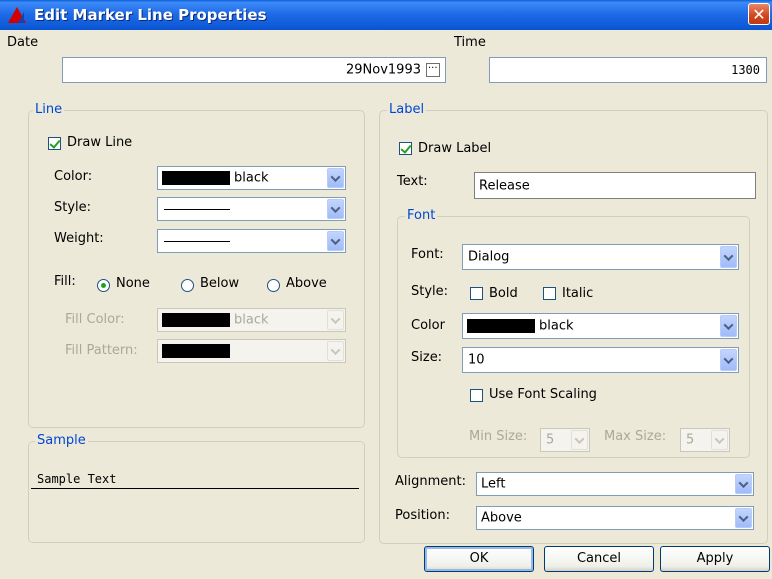 This screenshot has height=579, width=772. I want to click on font-size-select: 10, so click(600, 360).